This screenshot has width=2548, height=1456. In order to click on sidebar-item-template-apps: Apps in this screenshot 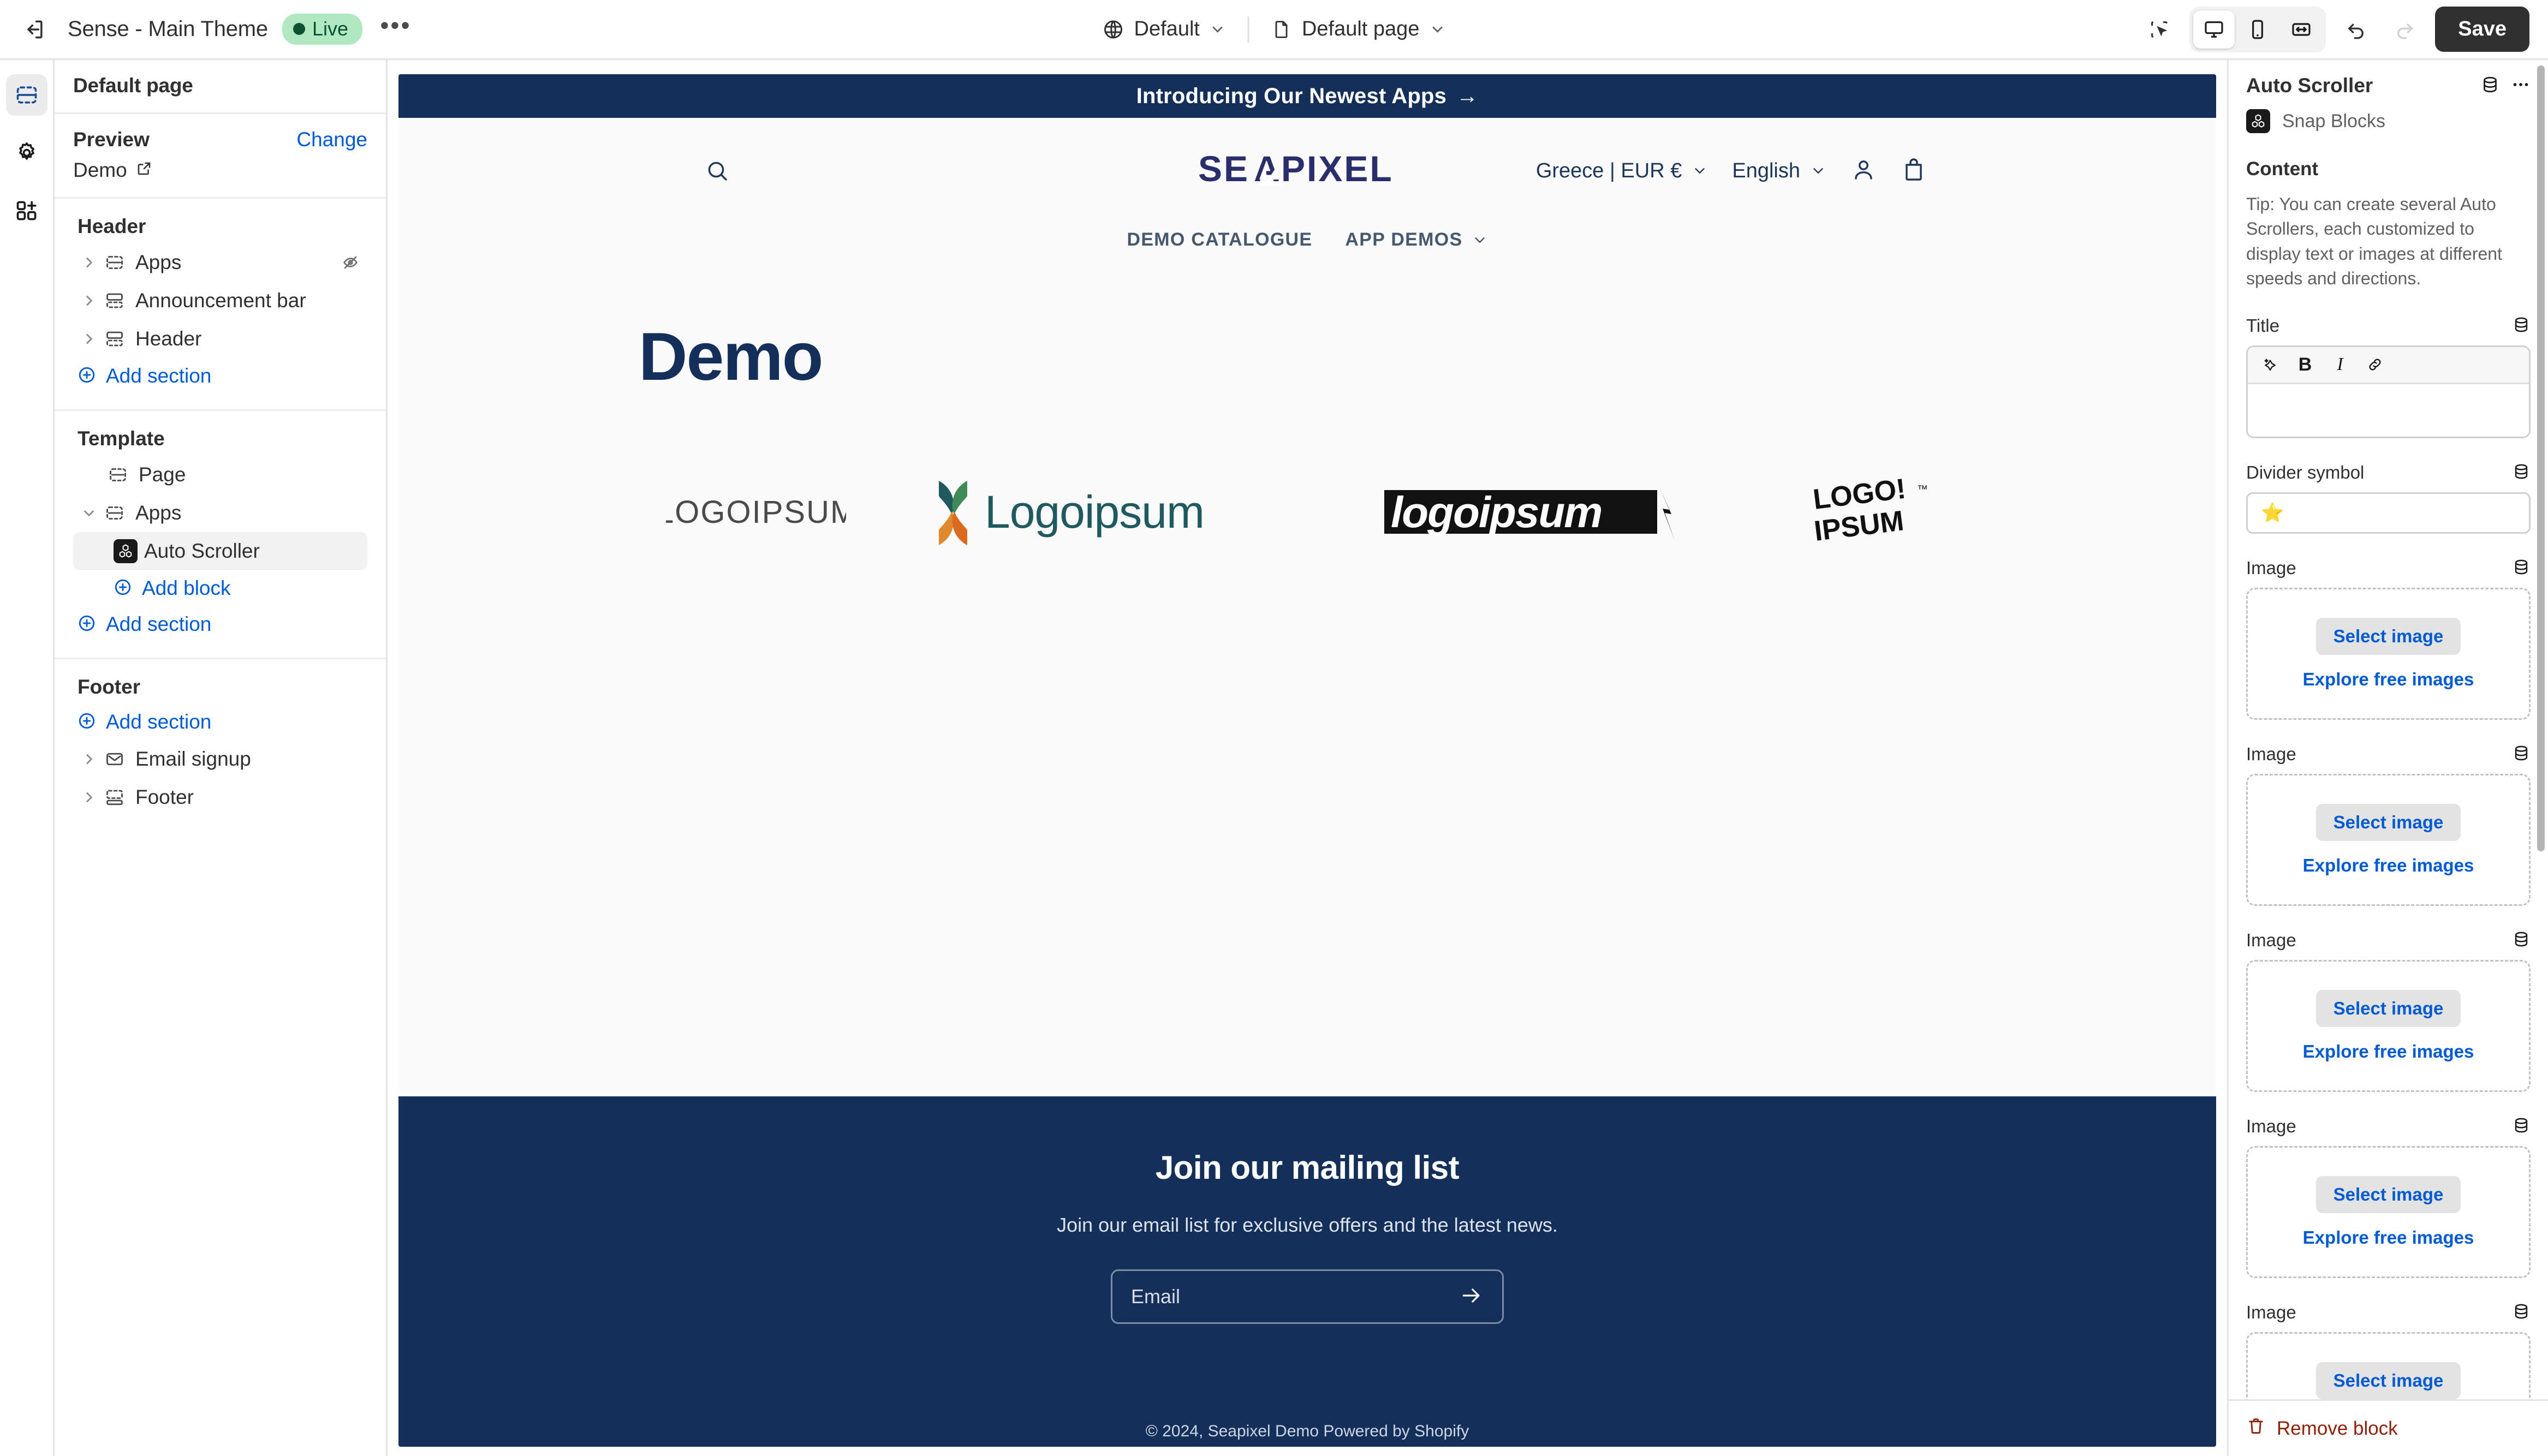, I will do `click(220, 513)`.